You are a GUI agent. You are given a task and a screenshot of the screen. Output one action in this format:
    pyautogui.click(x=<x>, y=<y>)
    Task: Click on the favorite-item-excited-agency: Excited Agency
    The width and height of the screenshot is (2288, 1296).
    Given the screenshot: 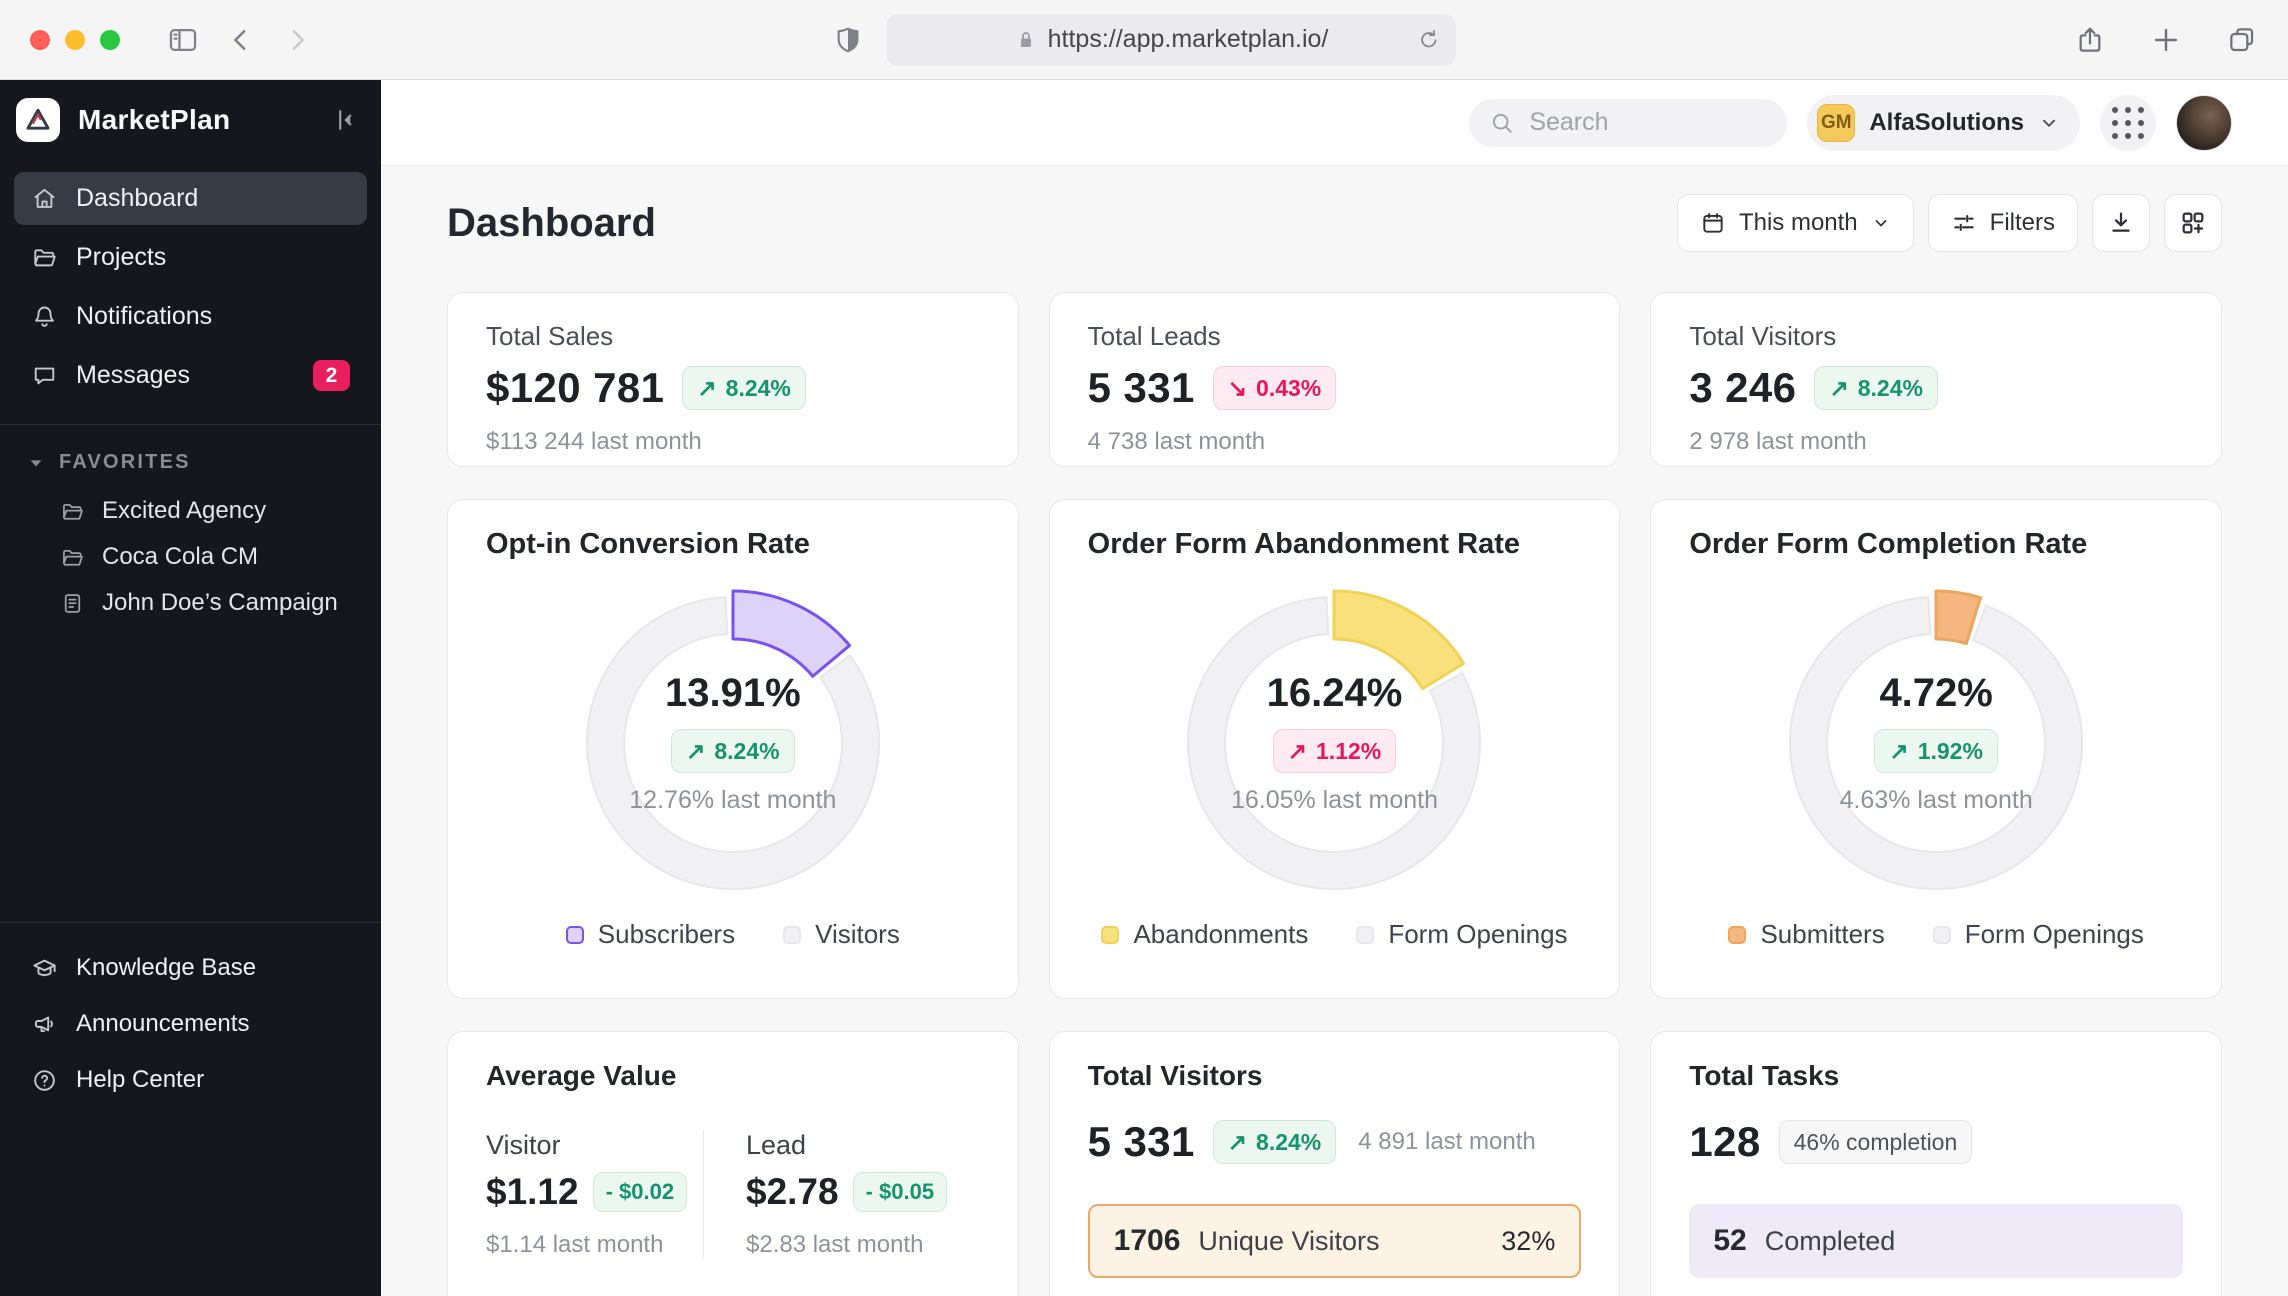 What is the action you would take?
    pyautogui.click(x=190, y=511)
    